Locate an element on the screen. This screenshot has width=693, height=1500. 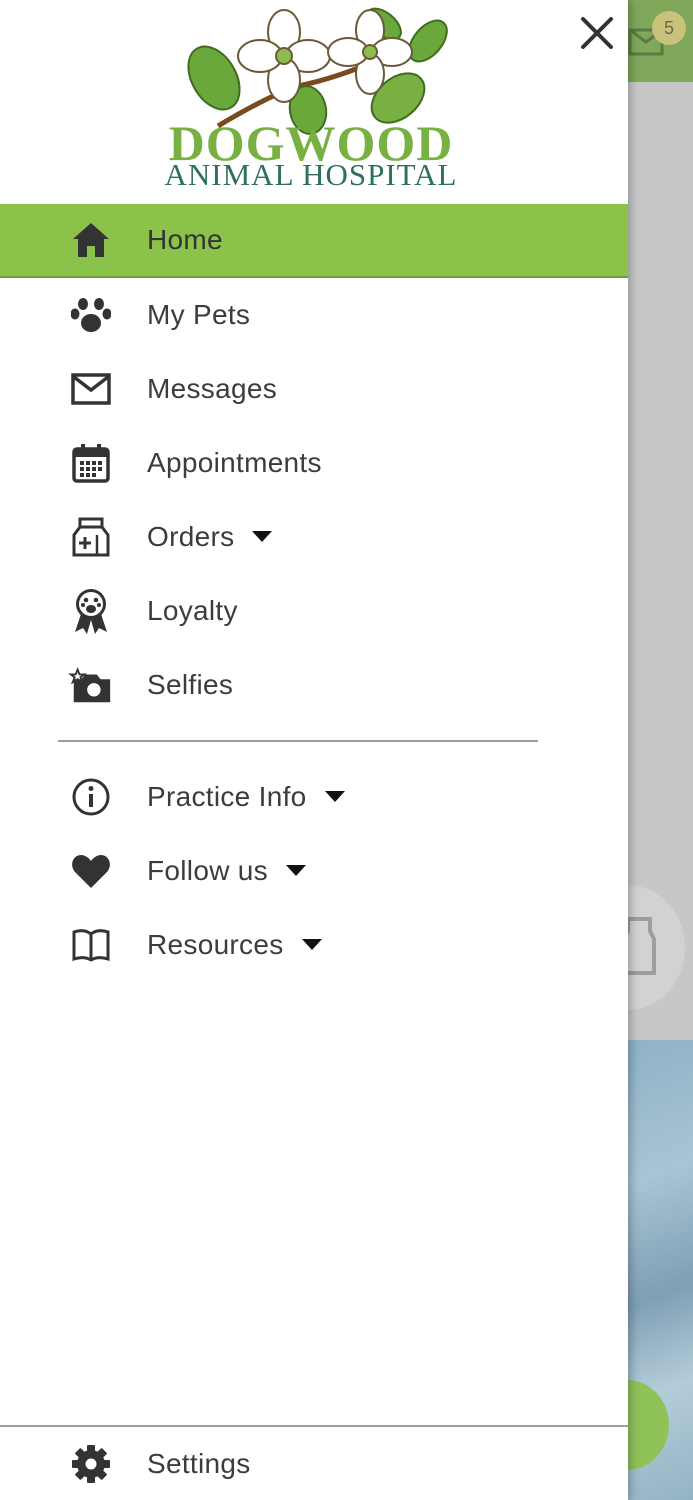
menu-item-label: Appointments is located at coordinates (234, 462).